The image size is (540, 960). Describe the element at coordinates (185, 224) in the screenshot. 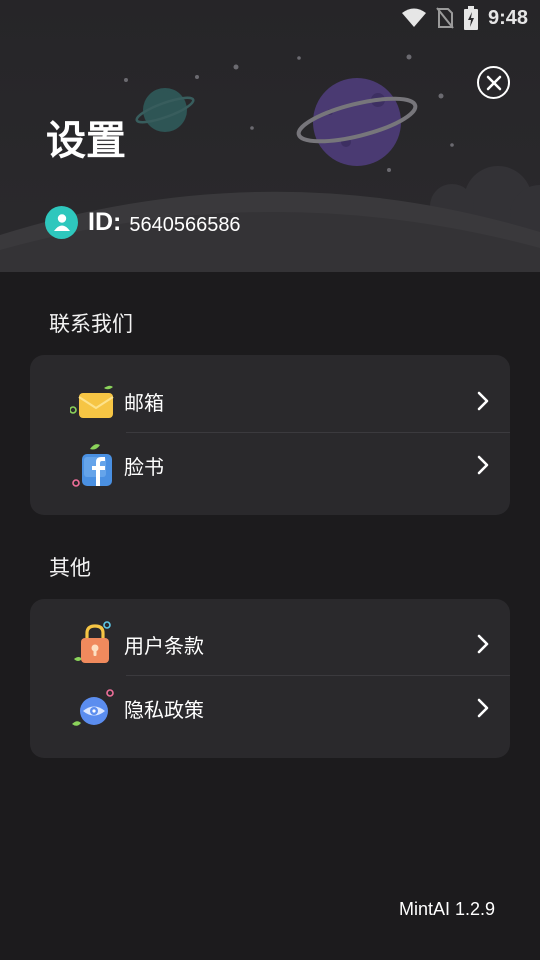

I see `id-value: 5640566586` at that location.